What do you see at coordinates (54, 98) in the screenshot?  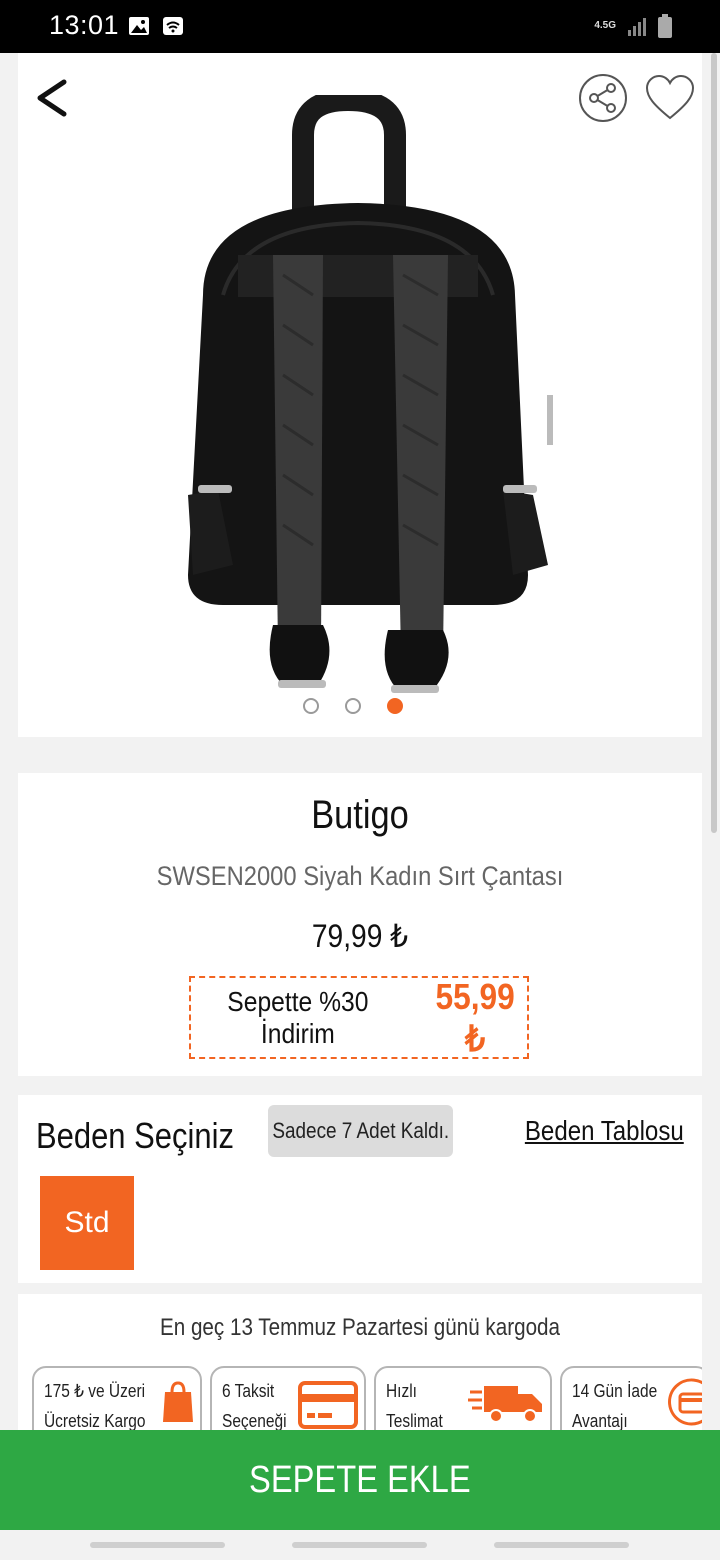 I see `back-arrow-icon` at bounding box center [54, 98].